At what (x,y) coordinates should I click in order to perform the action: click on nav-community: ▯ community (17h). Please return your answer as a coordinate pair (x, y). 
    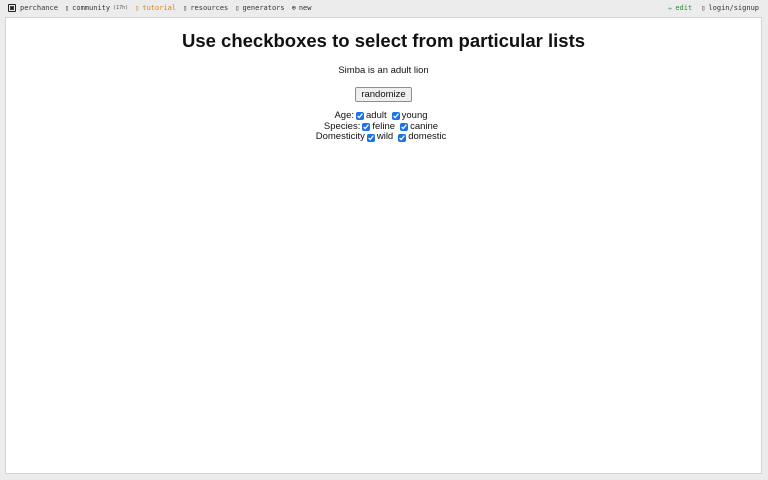
    Looking at the image, I should click on (96, 8).